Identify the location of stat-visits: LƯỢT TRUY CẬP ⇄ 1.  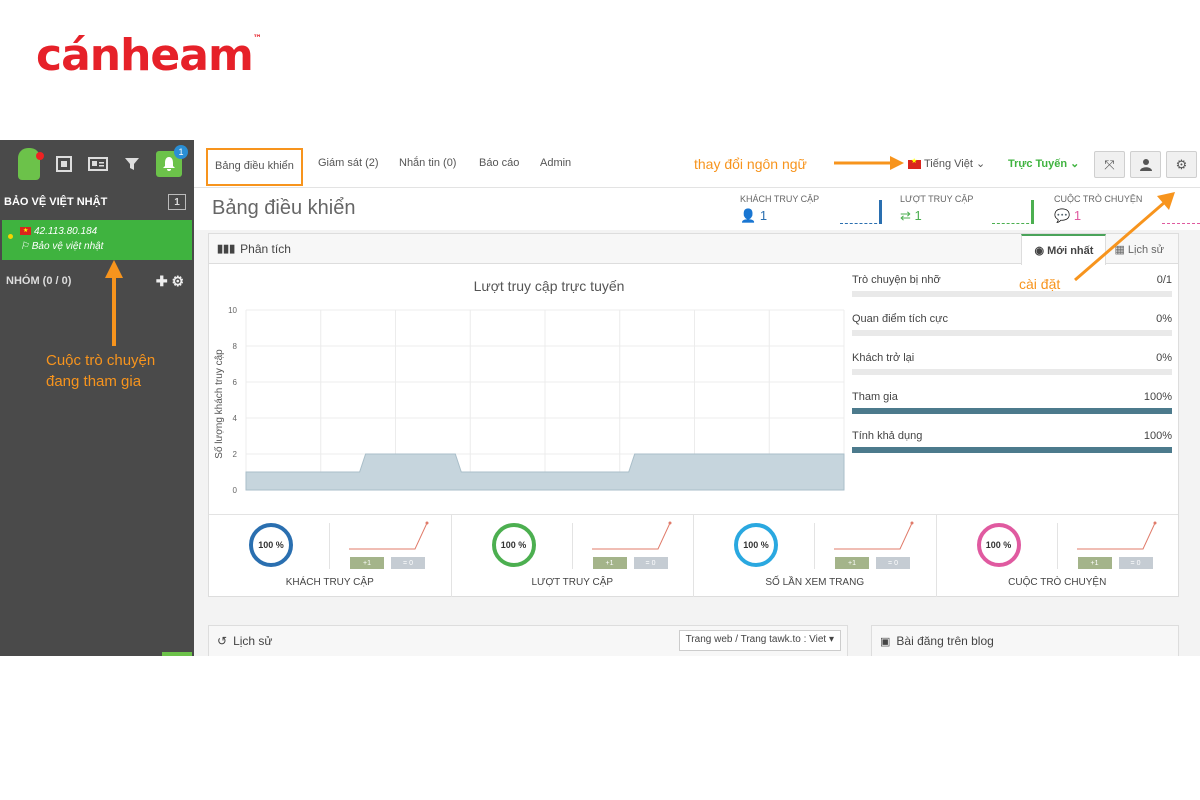
(937, 208).